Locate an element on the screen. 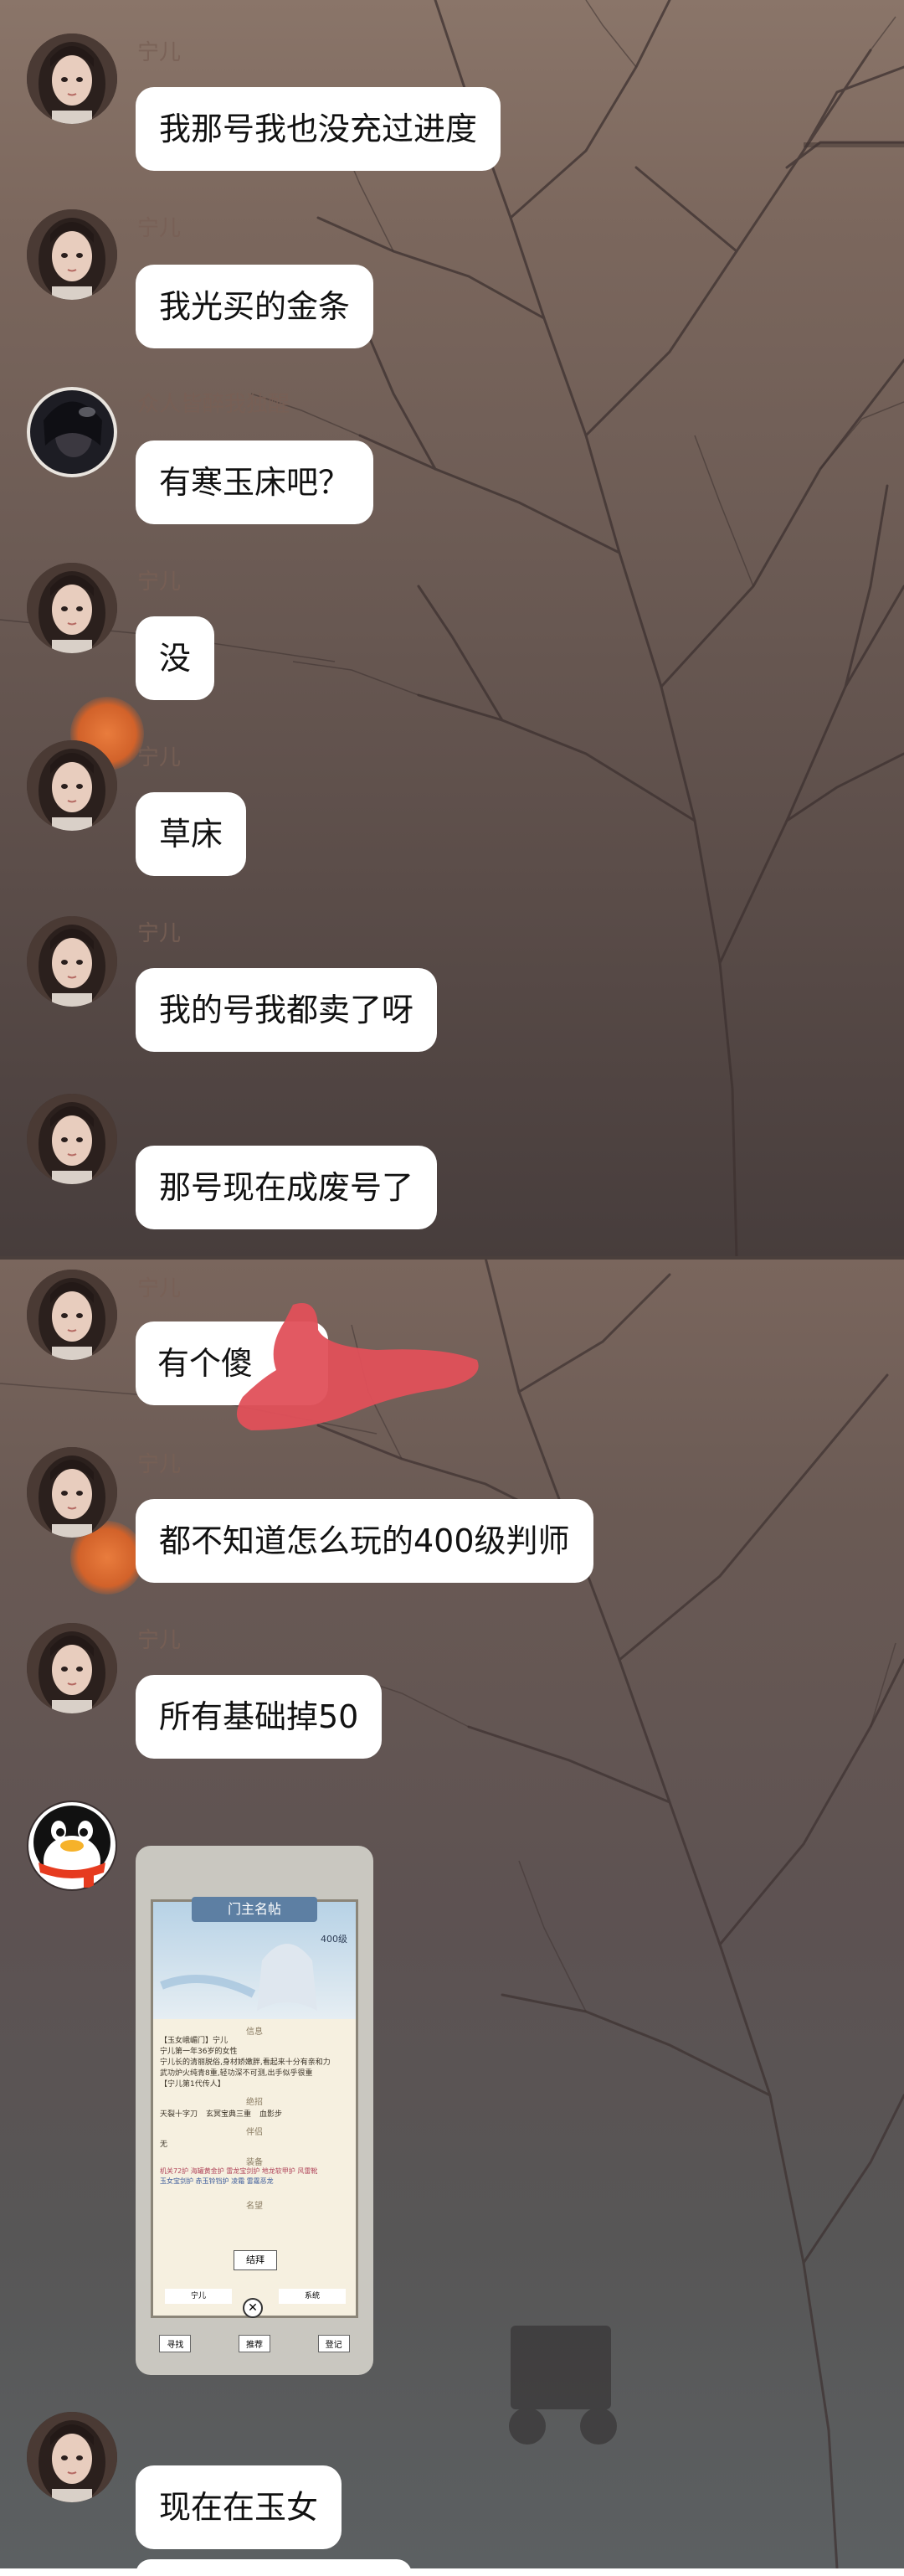 This screenshot has height=2576, width=904. message-bubble: 有寒玉床吧？ is located at coordinates (255, 482).